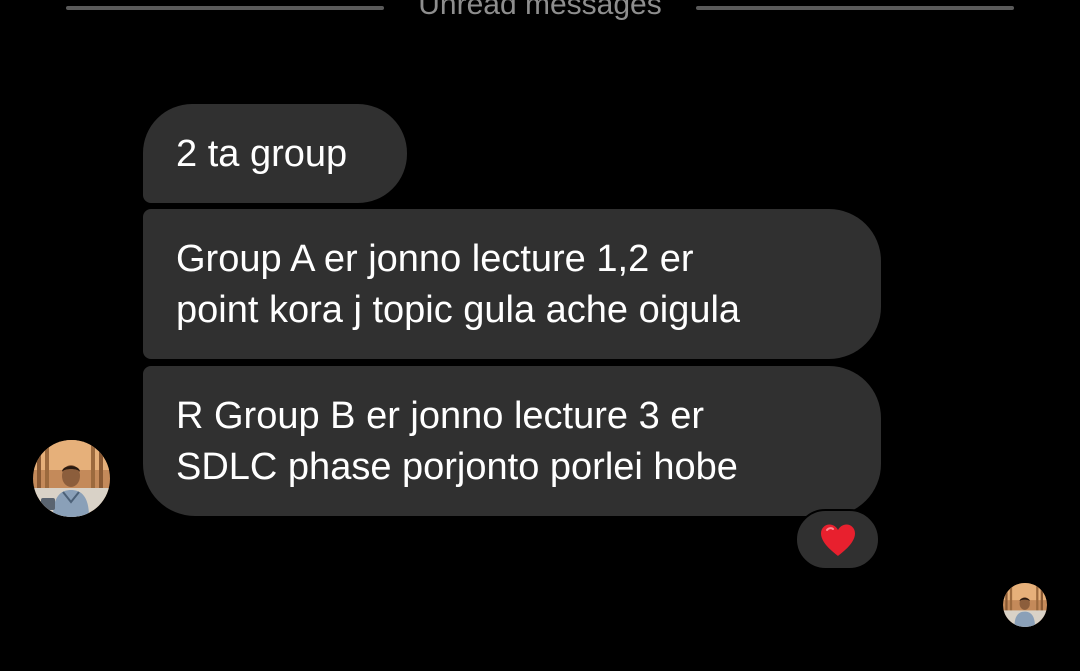 The image size is (1080, 671). Describe the element at coordinates (440, 416) in the screenshot. I see `message-text: R Group B er jonno lecture 3 er` at that location.